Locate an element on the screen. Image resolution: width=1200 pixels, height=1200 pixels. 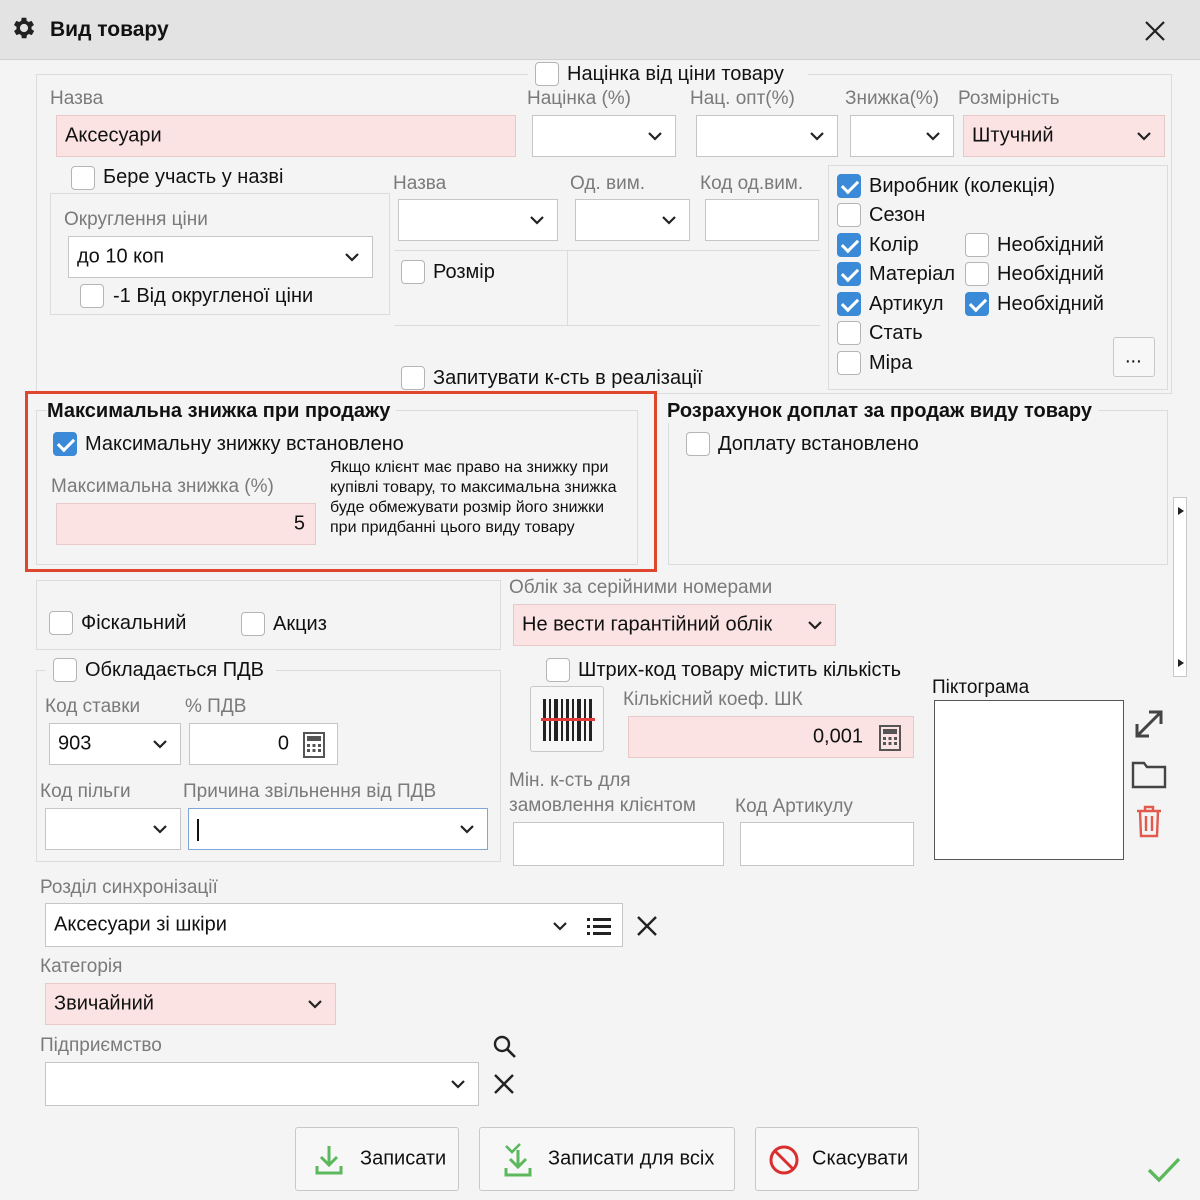
vat-percent-input: 0 is located at coordinates (263, 744).